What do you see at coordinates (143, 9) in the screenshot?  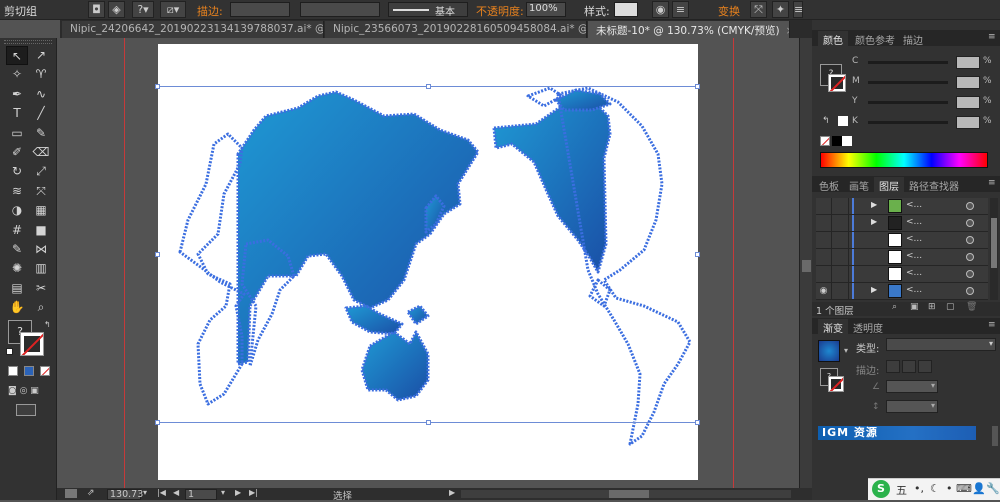 I see `fill-color-swatch: ?▾` at bounding box center [143, 9].